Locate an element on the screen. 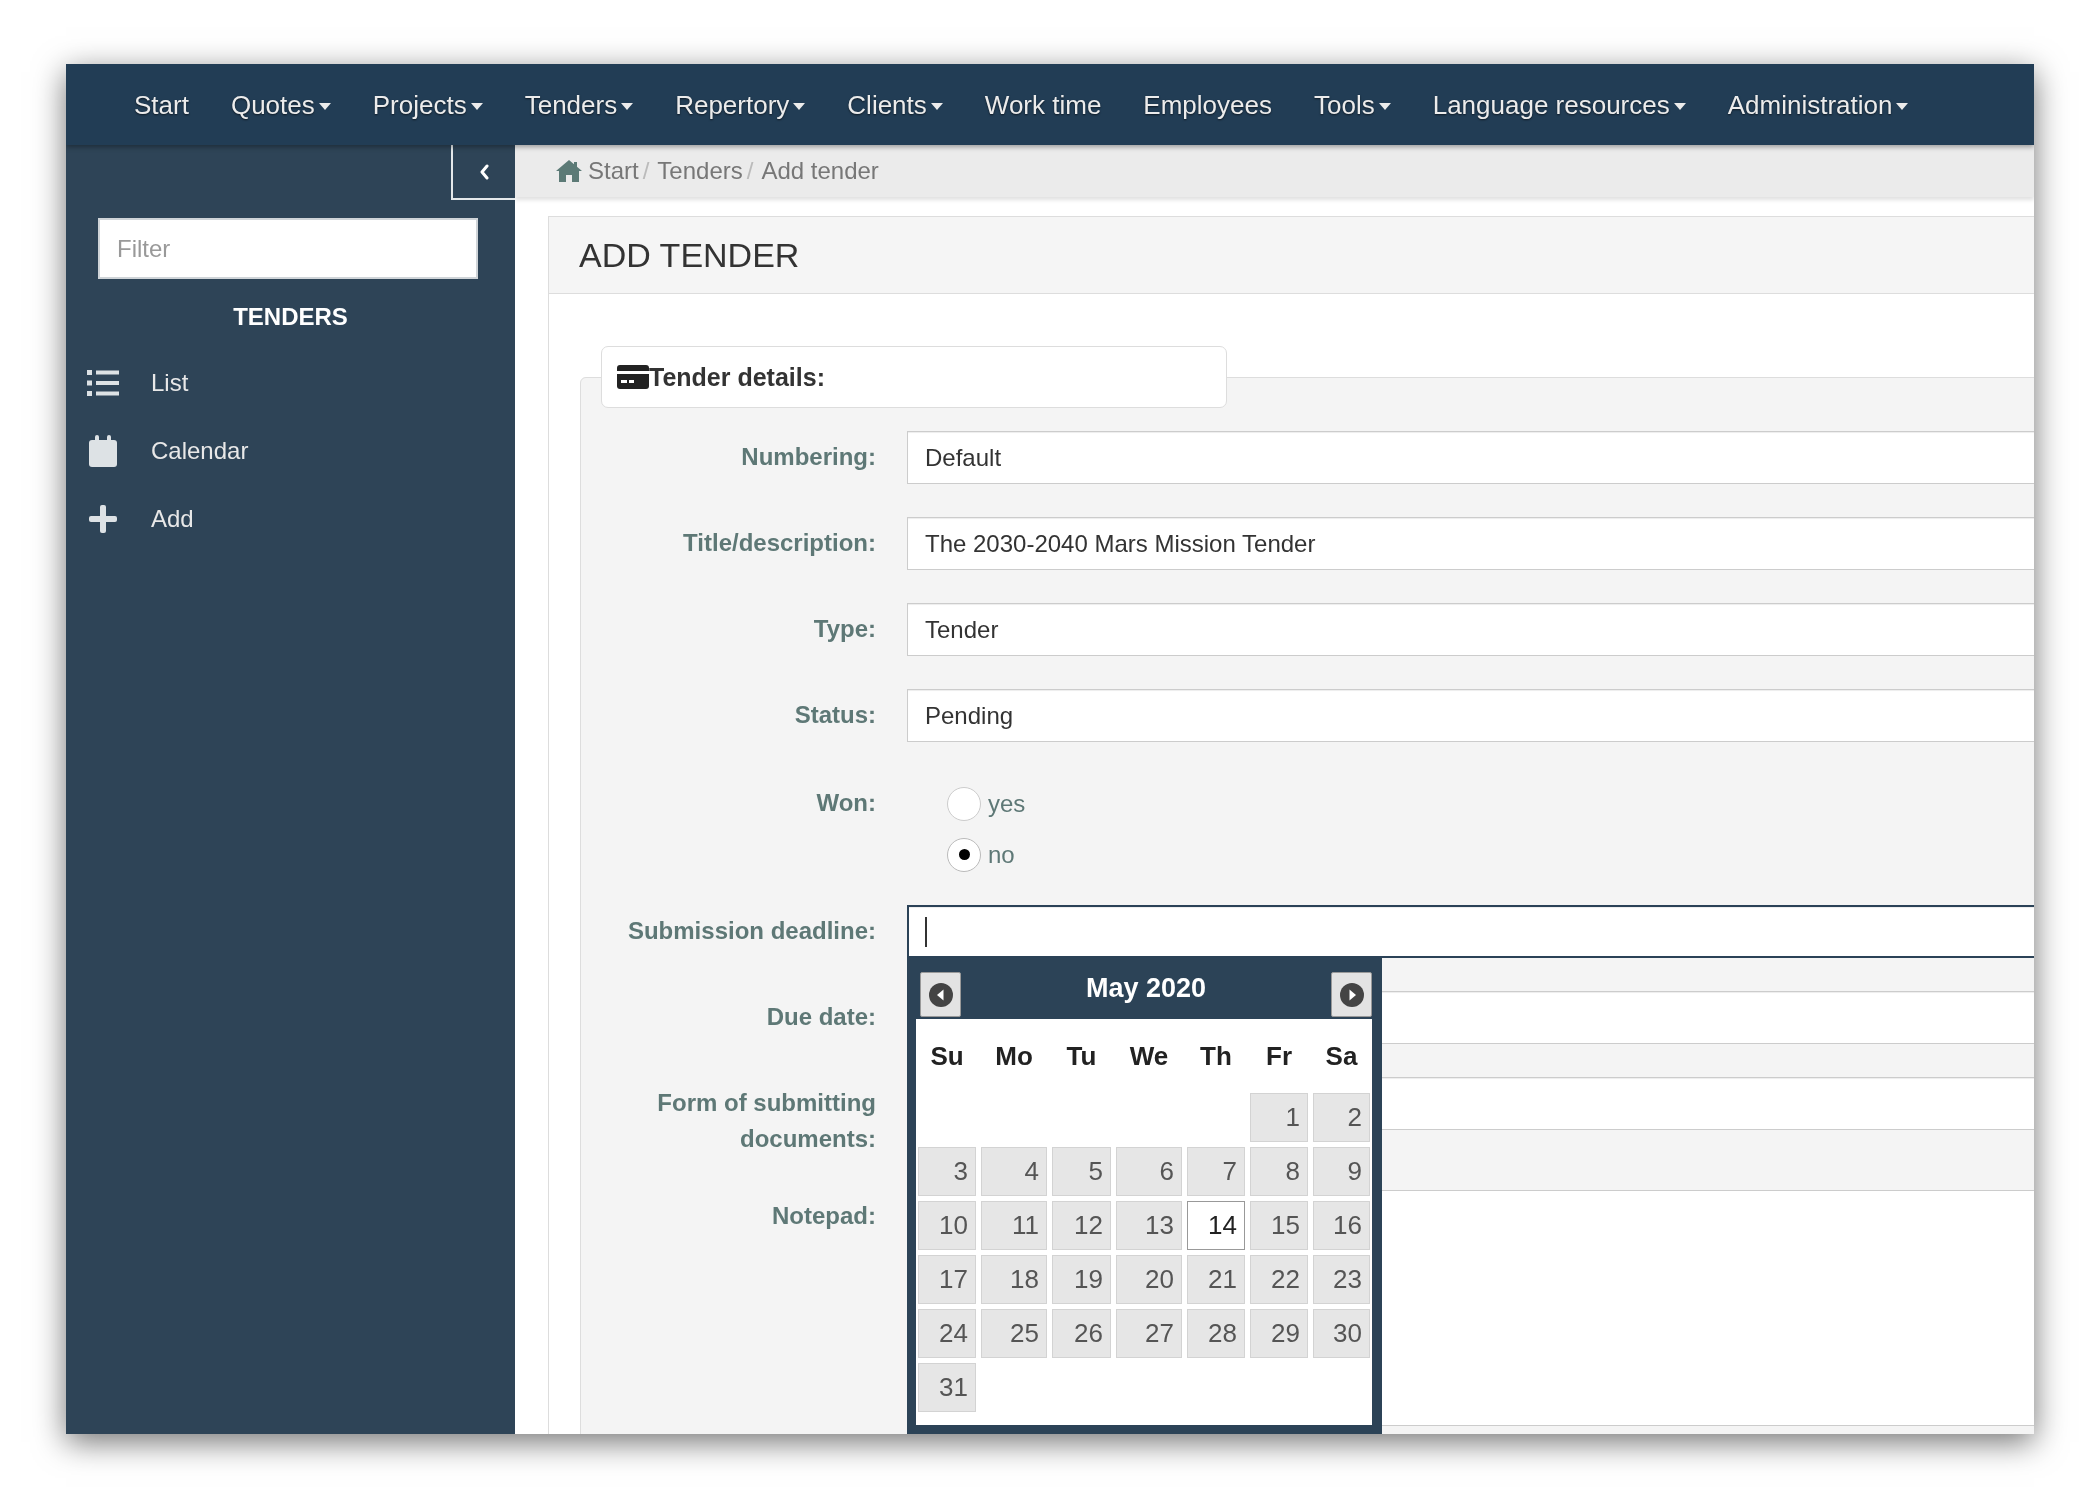 The height and width of the screenshot is (1500, 2100). weekday-label: Mo is located at coordinates (1014, 1056).